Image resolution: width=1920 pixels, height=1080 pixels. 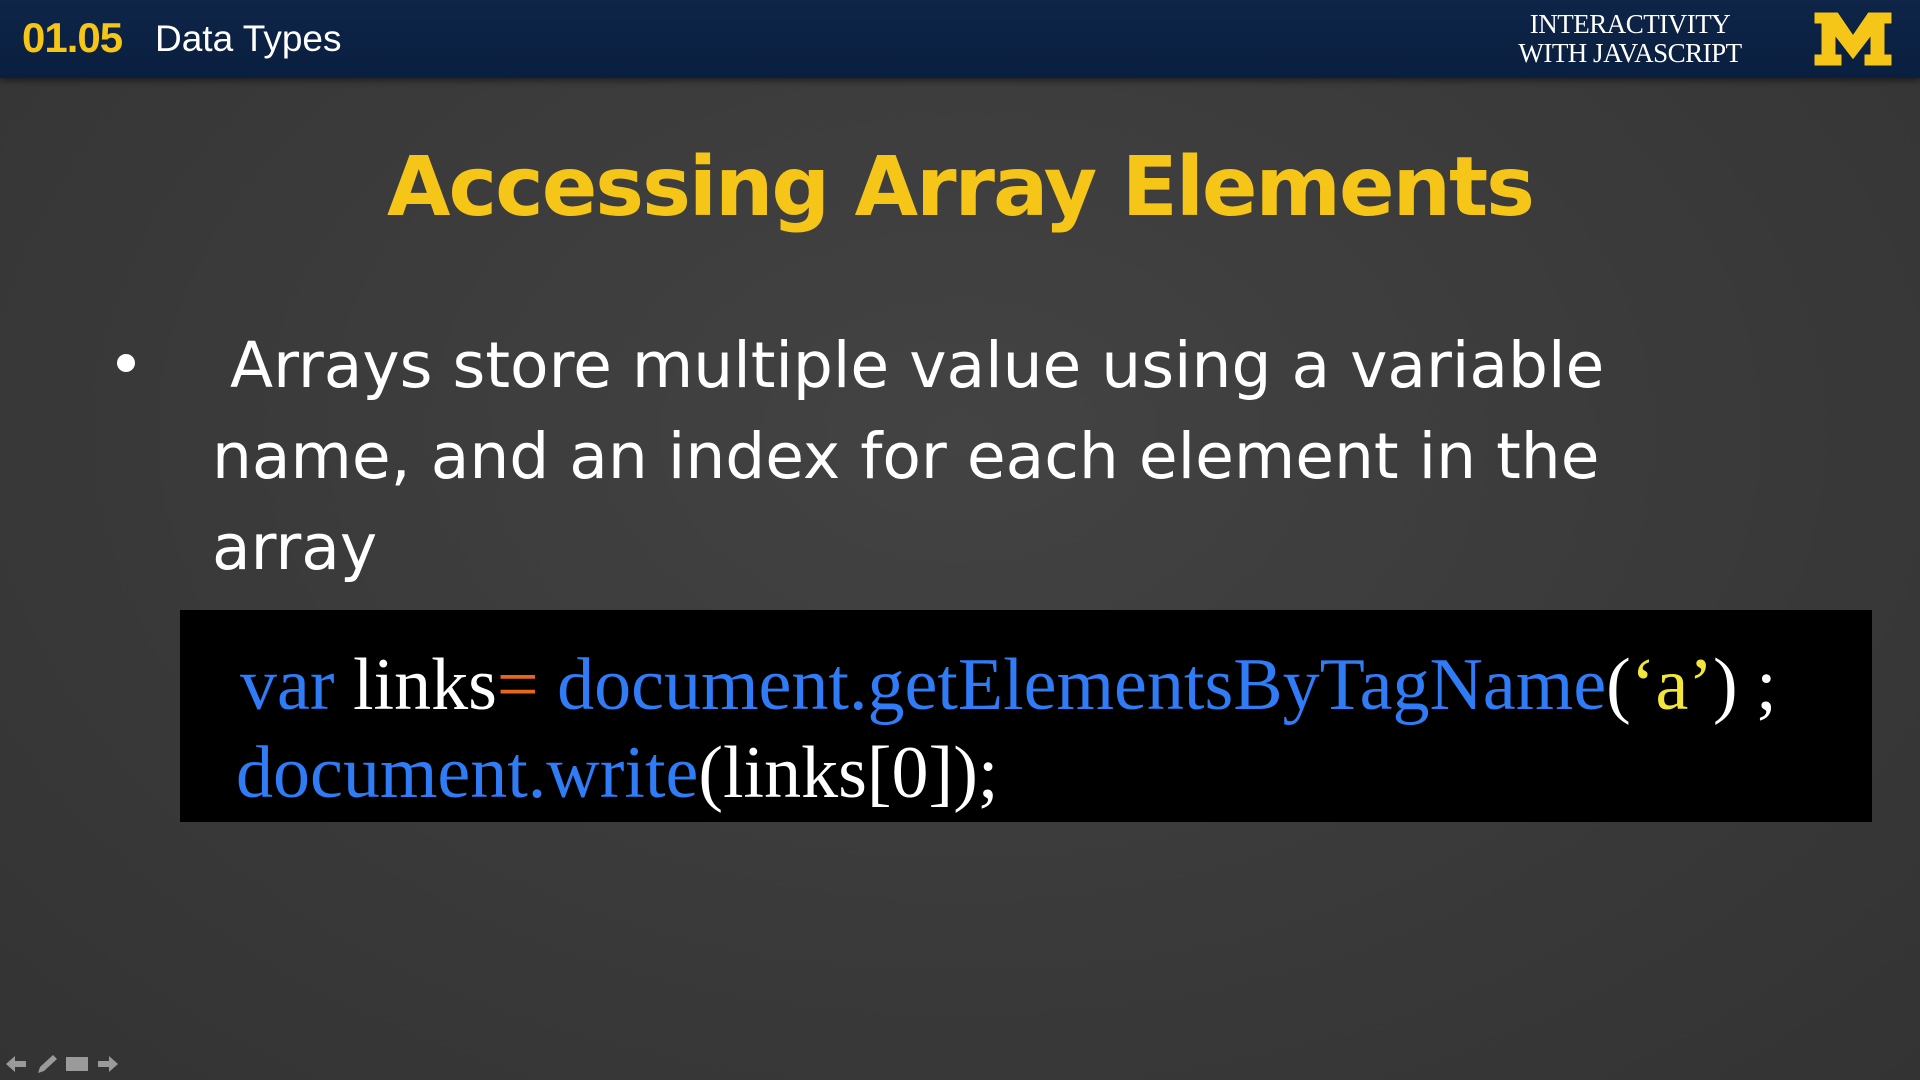 What do you see at coordinates (1853, 39) in the screenshot?
I see `university-m-logo-icon` at bounding box center [1853, 39].